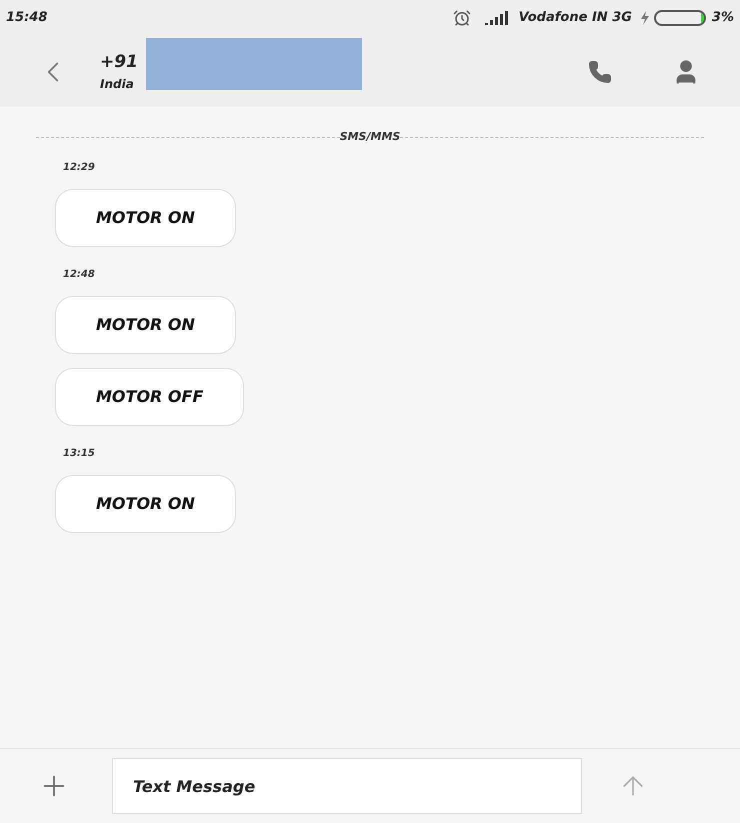 This screenshot has width=740, height=823. What do you see at coordinates (680, 18) in the screenshot?
I see `battery-icon` at bounding box center [680, 18].